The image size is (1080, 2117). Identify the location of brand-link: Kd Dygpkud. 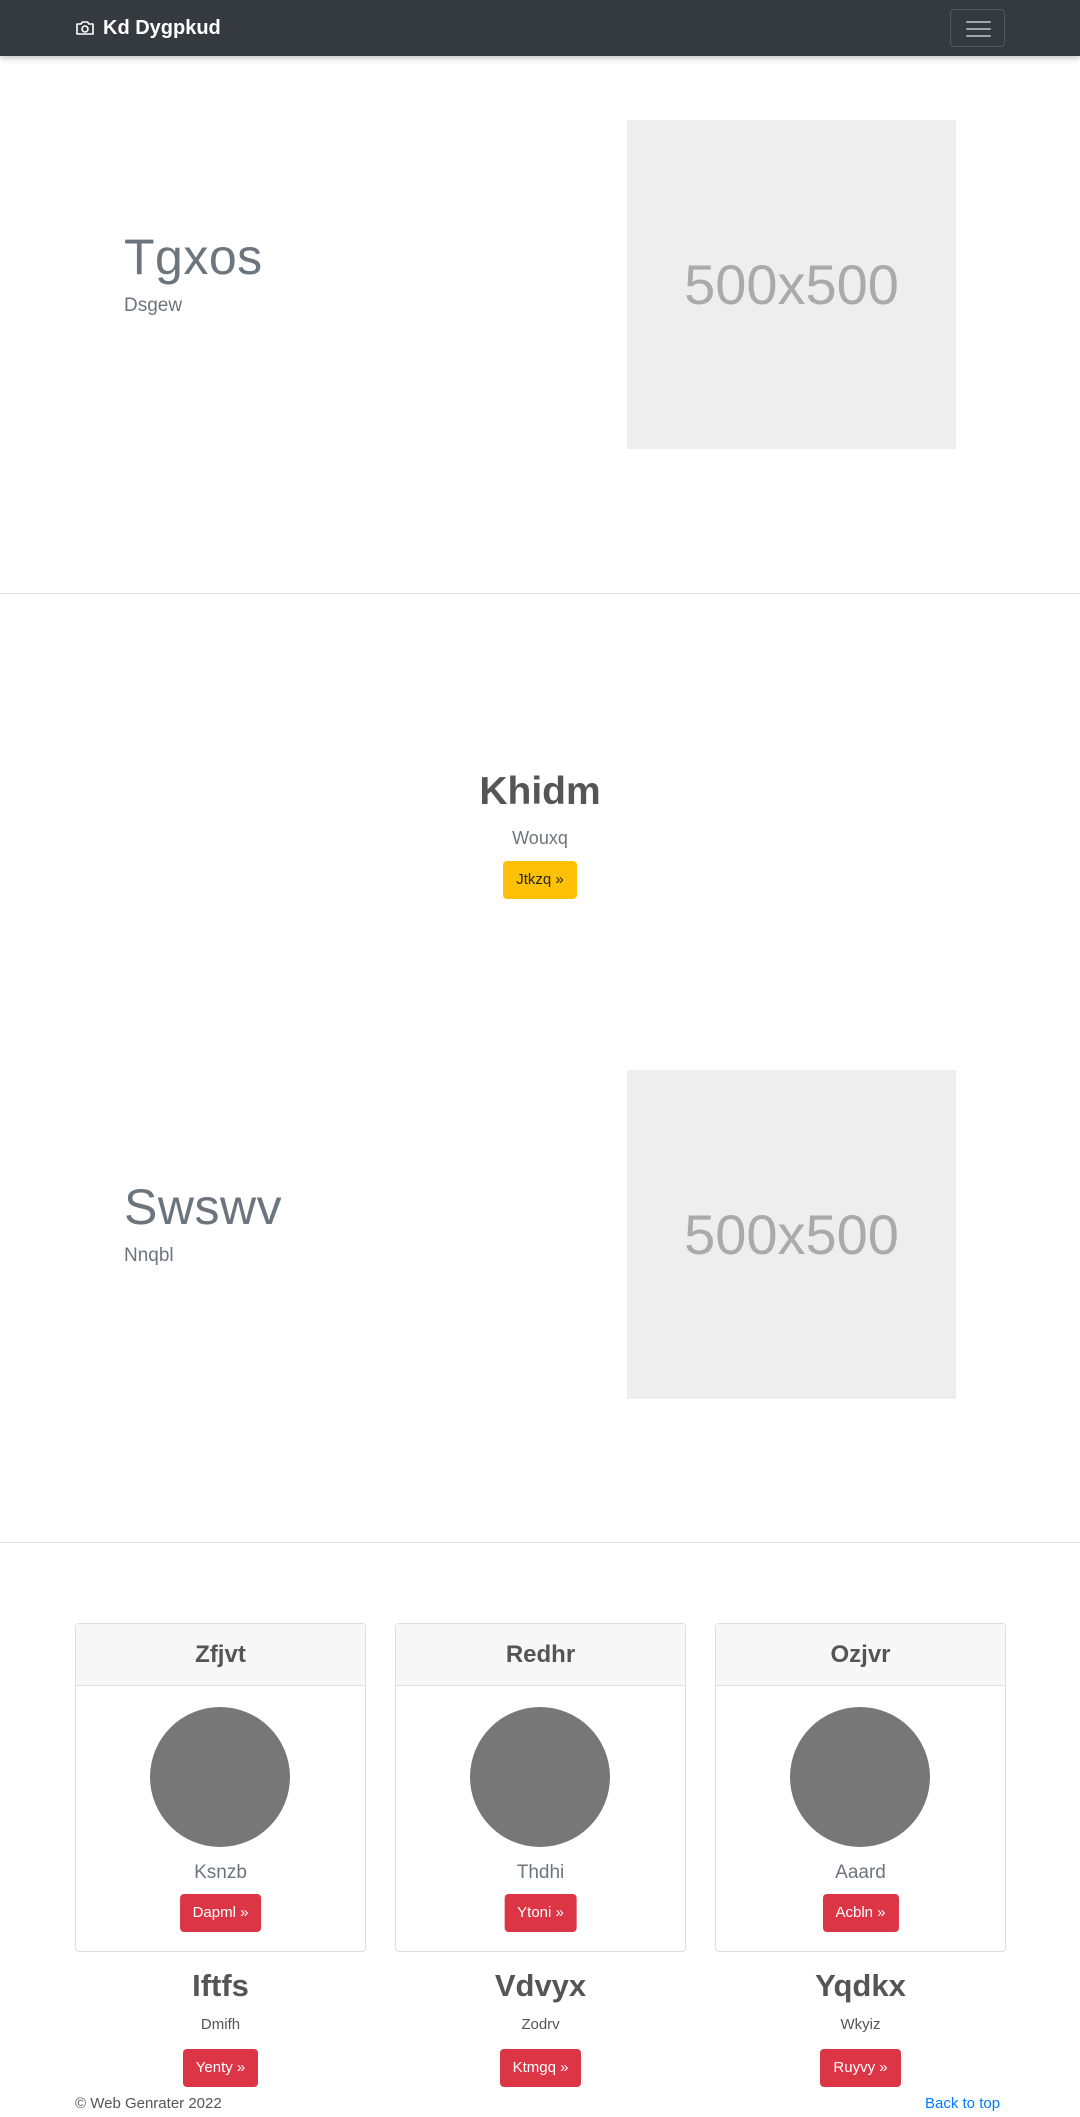
(148, 28).